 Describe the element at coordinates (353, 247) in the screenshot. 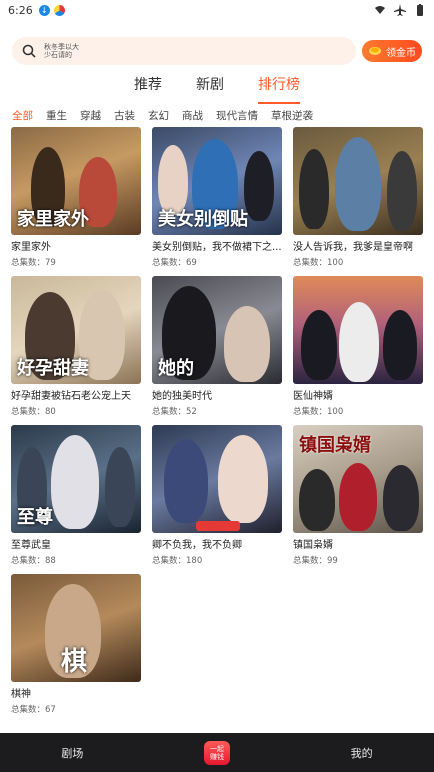

I see `drama-title: 没人告诉我，我爹是皇帝啊` at that location.